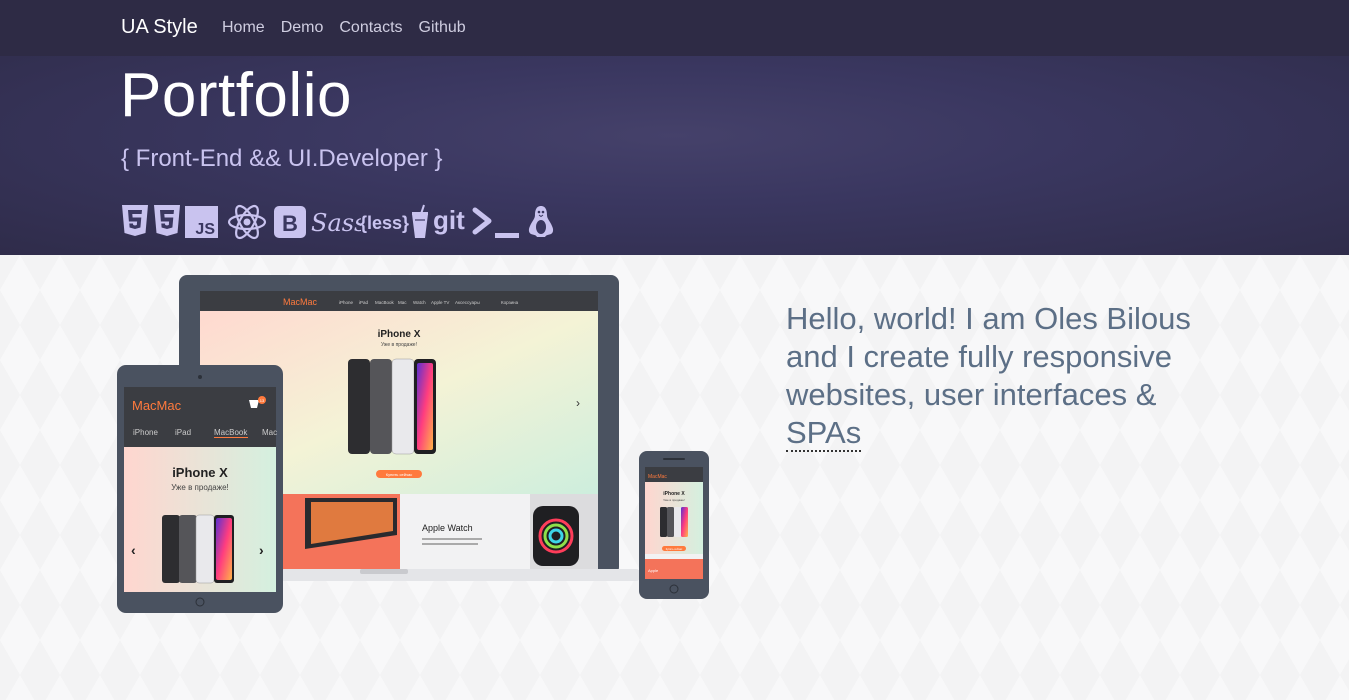  Describe the element at coordinates (657, 477) in the screenshot. I see `phone-logo: MacMac` at that location.